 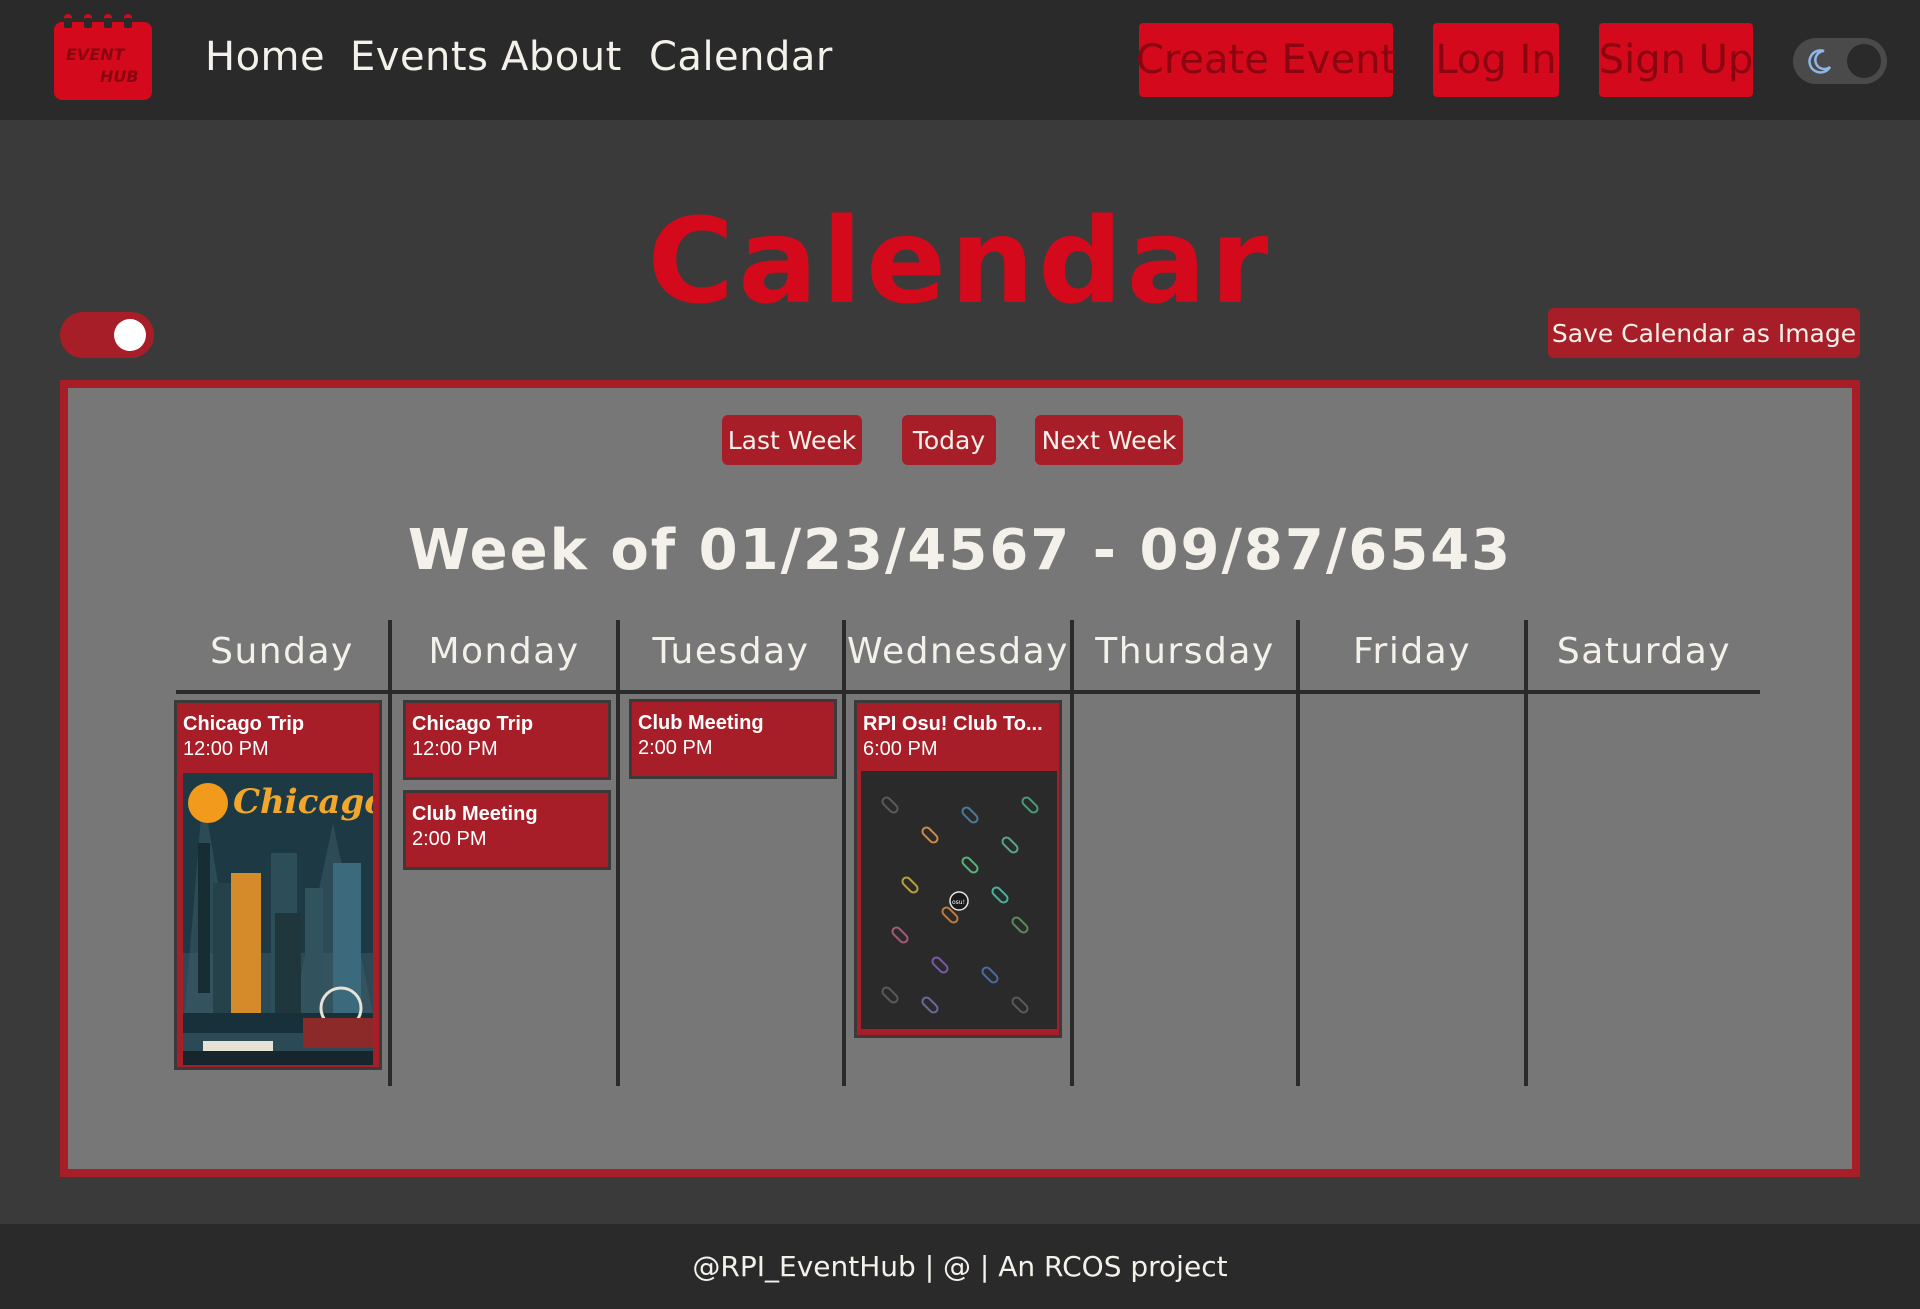 I want to click on logo-text-event: EVENT, so click(x=96, y=54).